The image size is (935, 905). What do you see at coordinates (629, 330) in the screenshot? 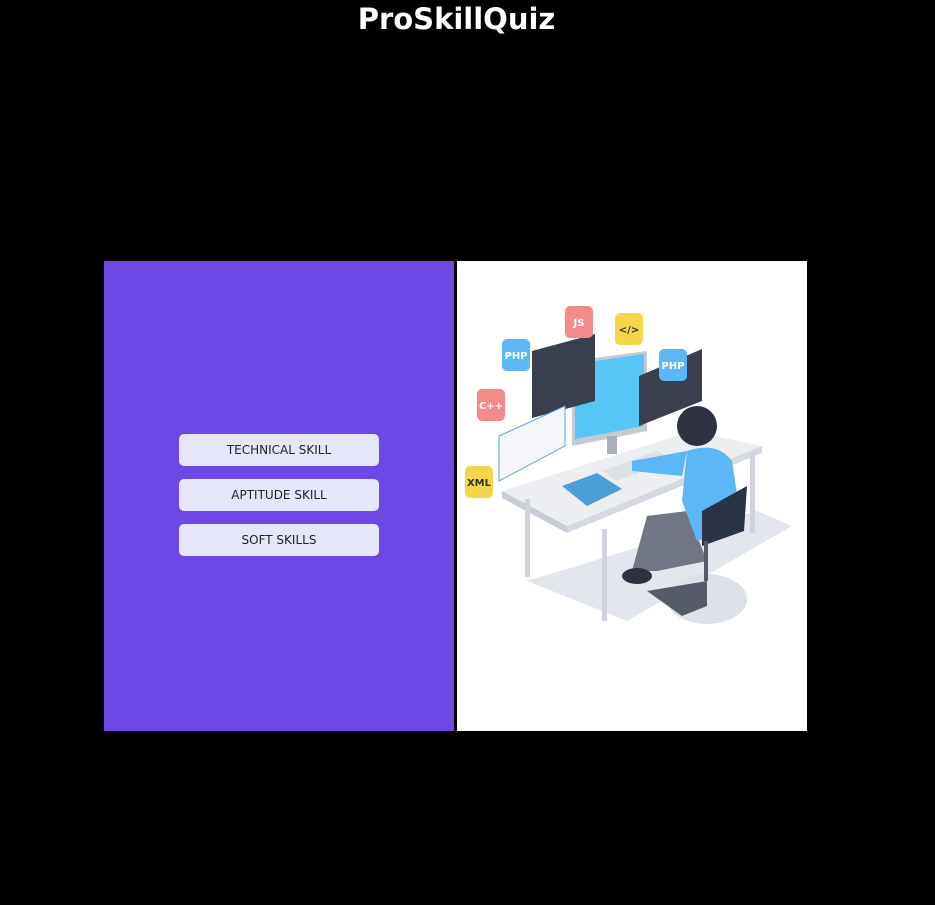
I see `code-tag-label: </>` at bounding box center [629, 330].